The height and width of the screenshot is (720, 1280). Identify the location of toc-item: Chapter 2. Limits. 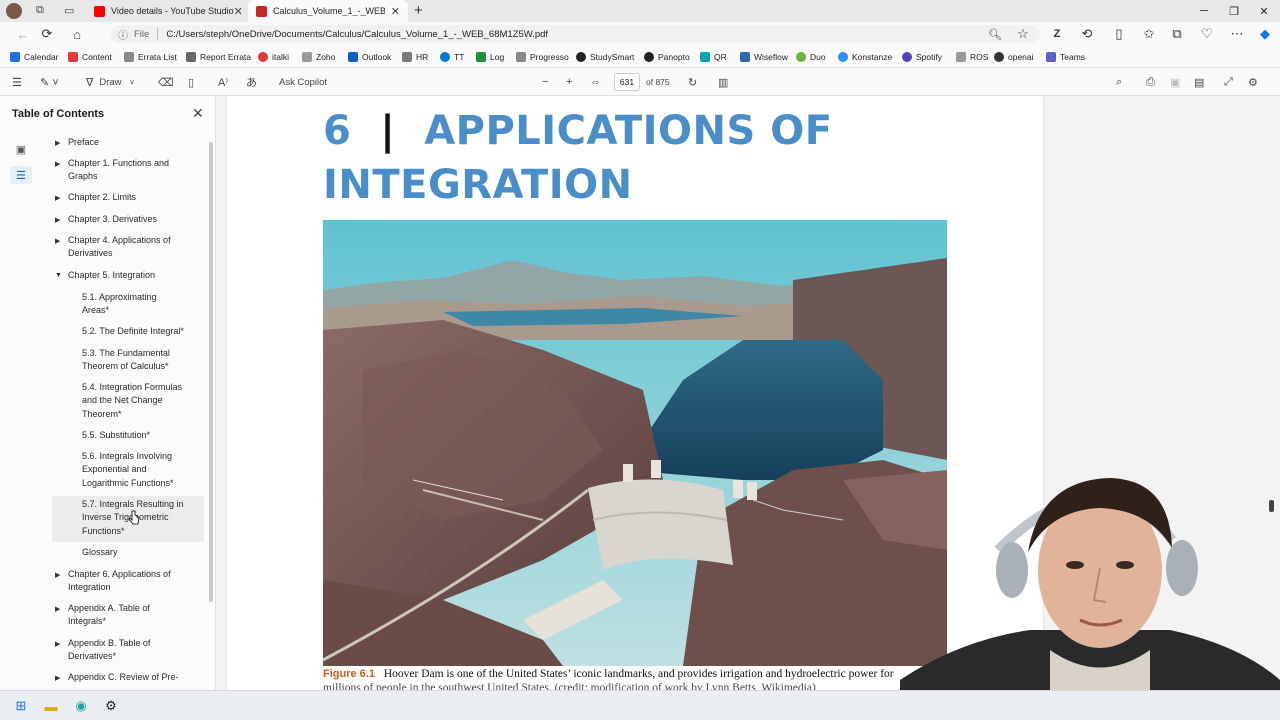
(125, 197).